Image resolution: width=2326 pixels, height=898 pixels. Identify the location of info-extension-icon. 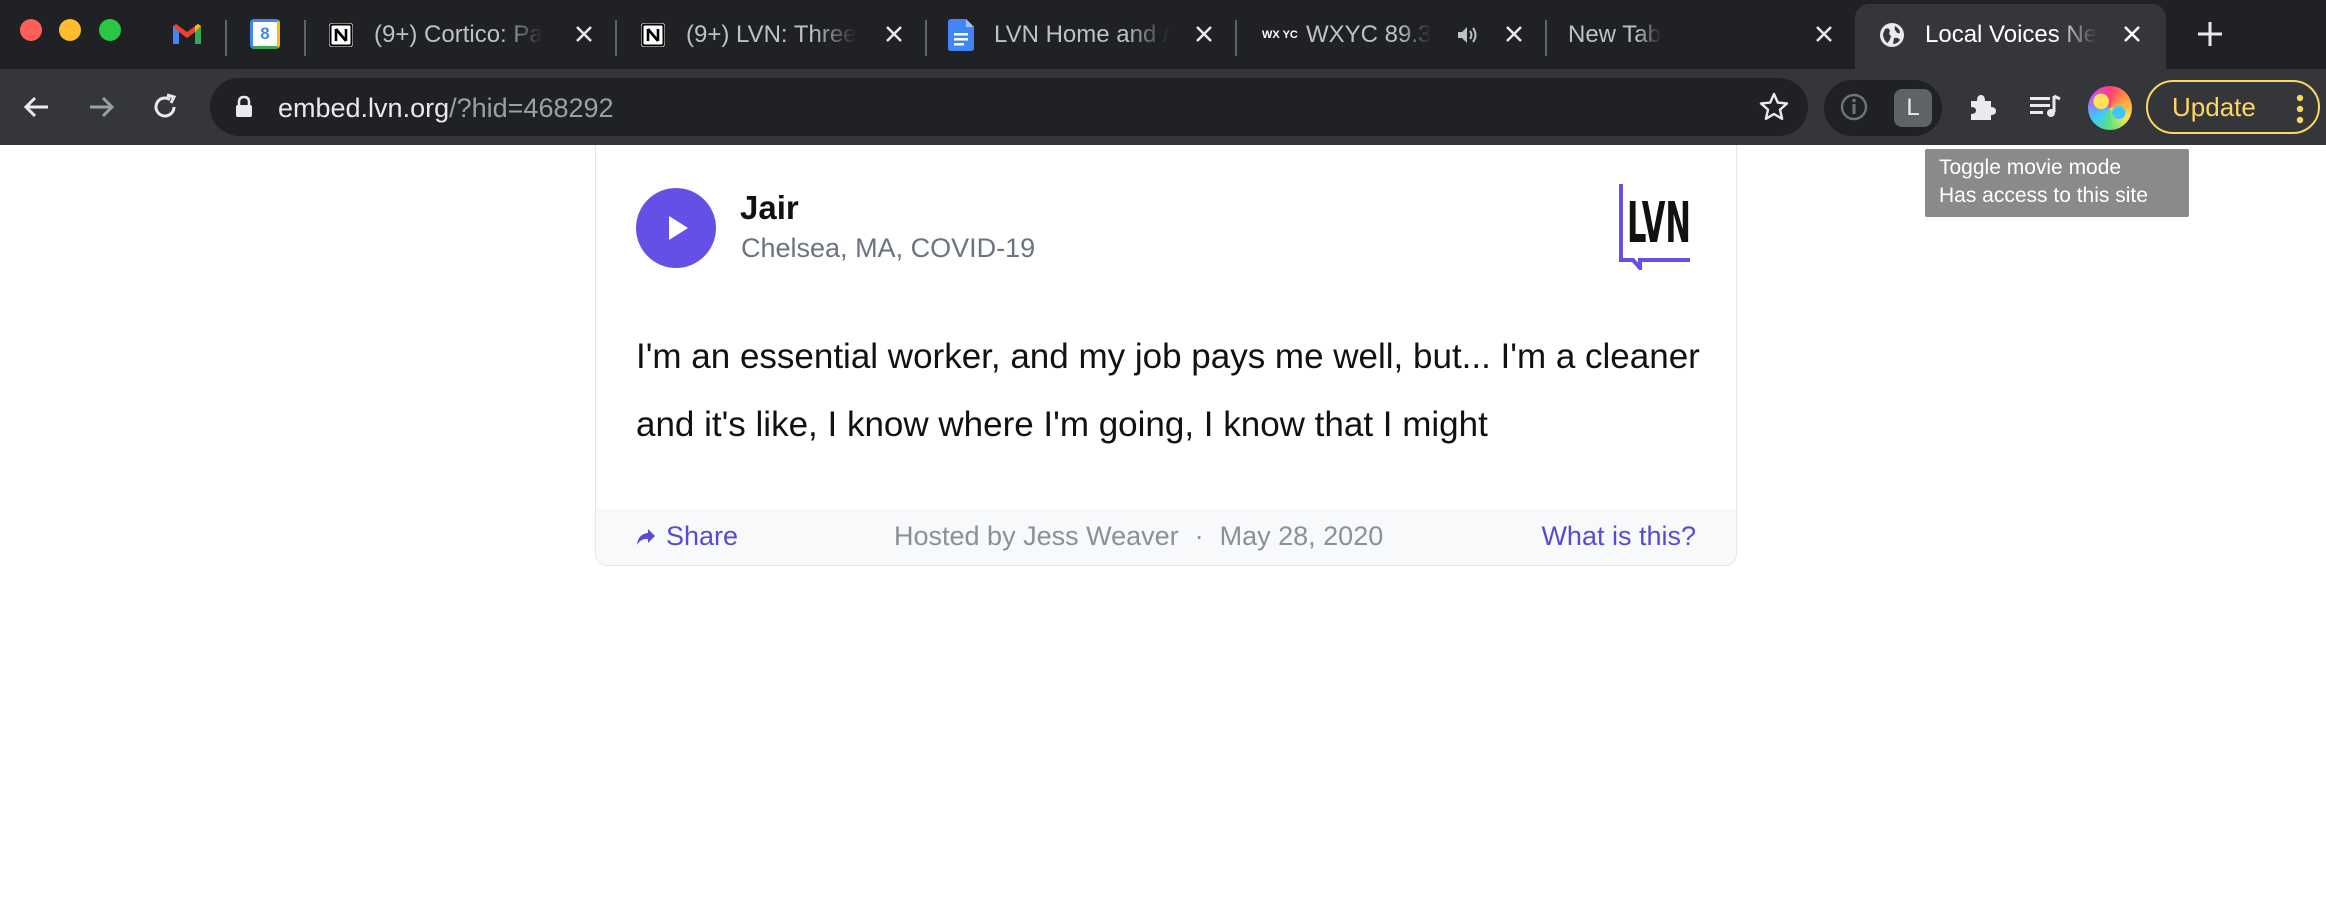
(1854, 107).